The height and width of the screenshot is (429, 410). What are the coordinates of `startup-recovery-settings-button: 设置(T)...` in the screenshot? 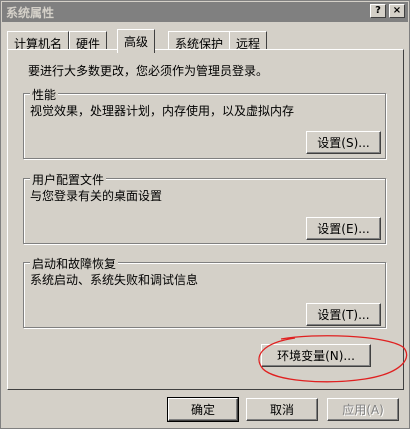 It's located at (343, 314).